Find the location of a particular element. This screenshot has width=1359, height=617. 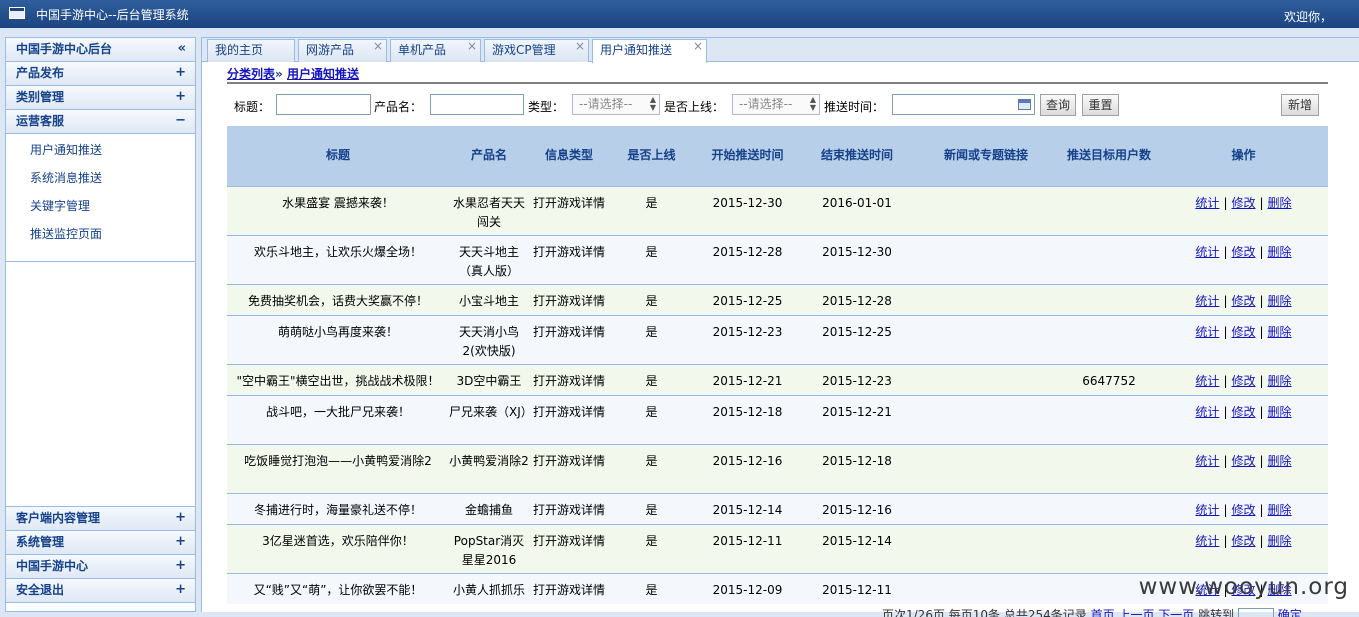

add-button: 新增 is located at coordinates (1300, 105).